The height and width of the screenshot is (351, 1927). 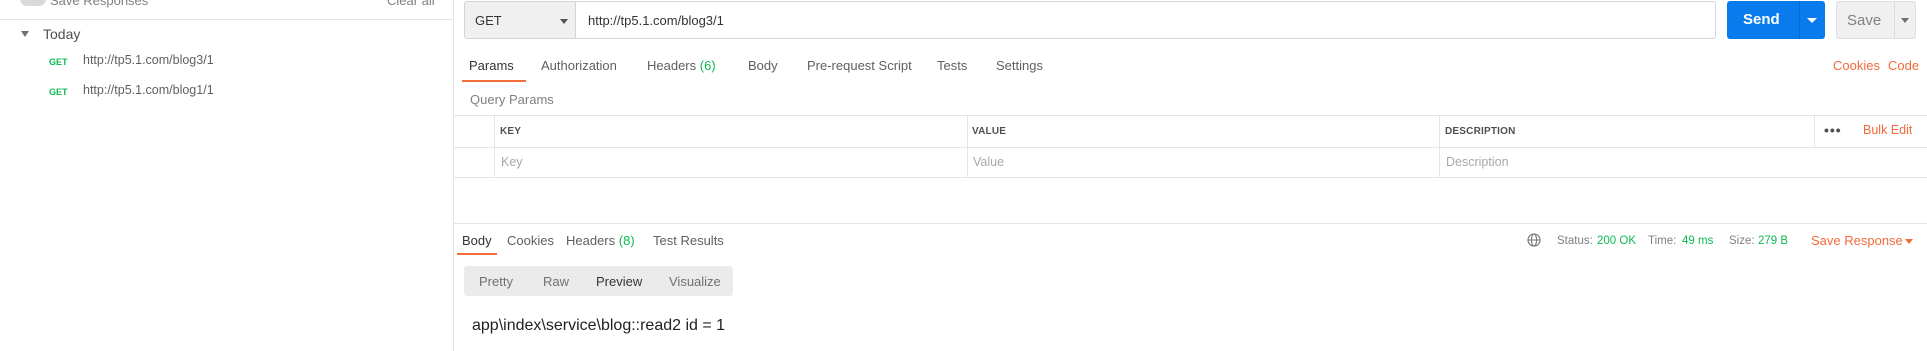 What do you see at coordinates (1857, 240) in the screenshot?
I see `save-response-button: Save Response` at bounding box center [1857, 240].